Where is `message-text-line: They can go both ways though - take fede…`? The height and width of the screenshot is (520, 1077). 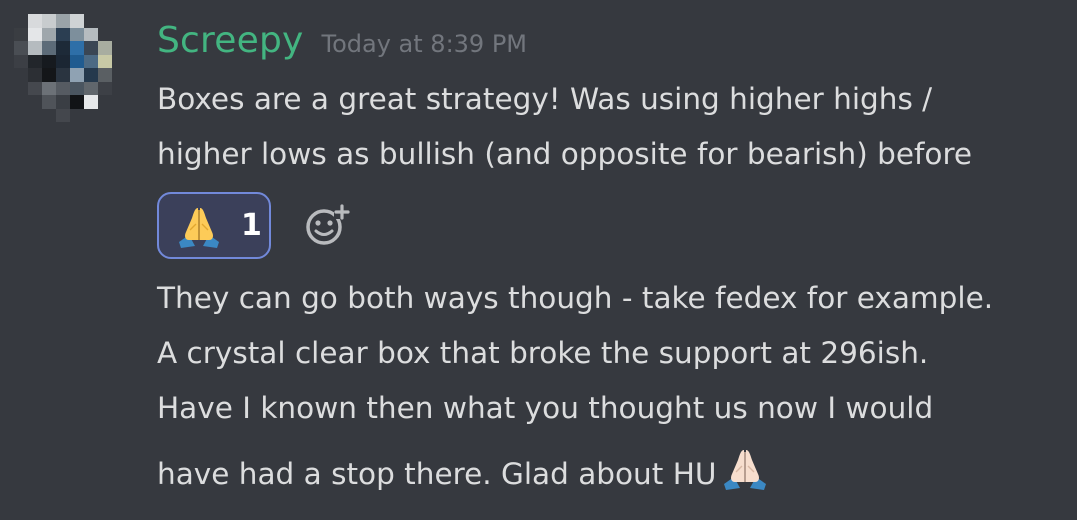 message-text-line: They can go both ways though - take fede… is located at coordinates (575, 298).